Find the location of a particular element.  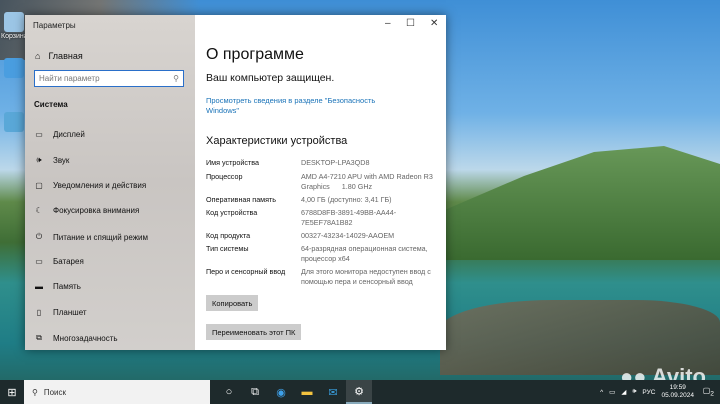

sound-icon: 🕪 is located at coordinates (39, 159).